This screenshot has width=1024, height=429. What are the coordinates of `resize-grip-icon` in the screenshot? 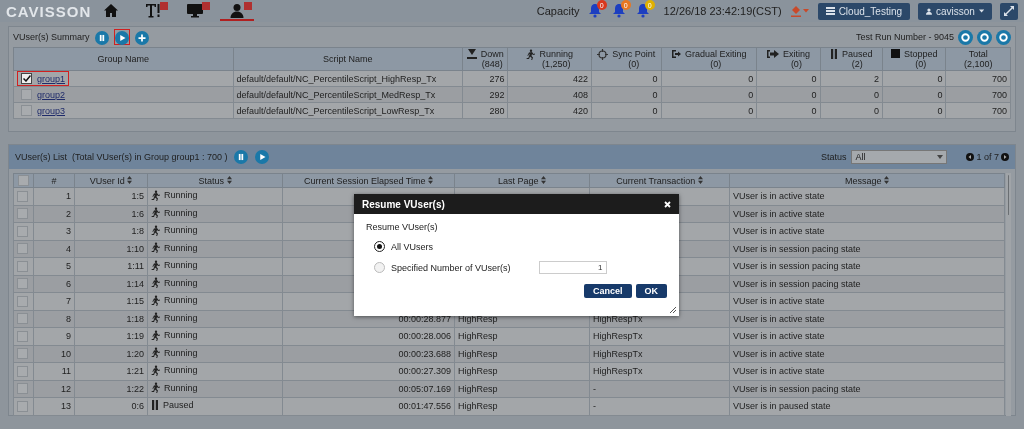 It's located at (673, 310).